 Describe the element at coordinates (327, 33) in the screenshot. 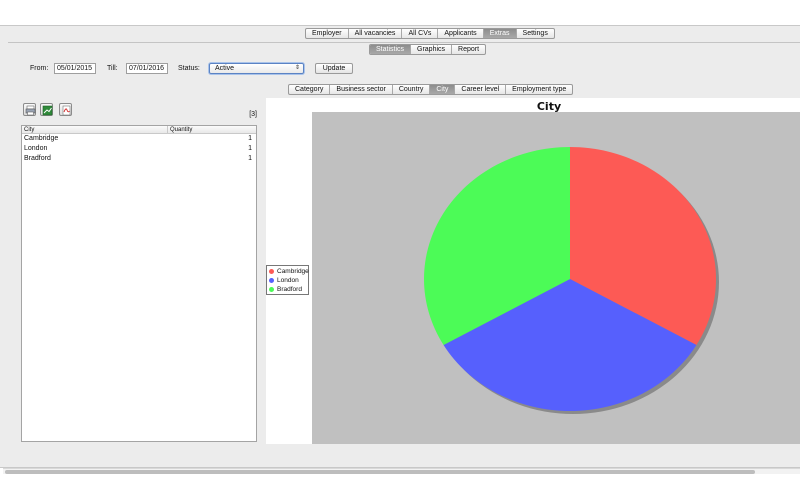

I see `tab-employer: Employer` at that location.